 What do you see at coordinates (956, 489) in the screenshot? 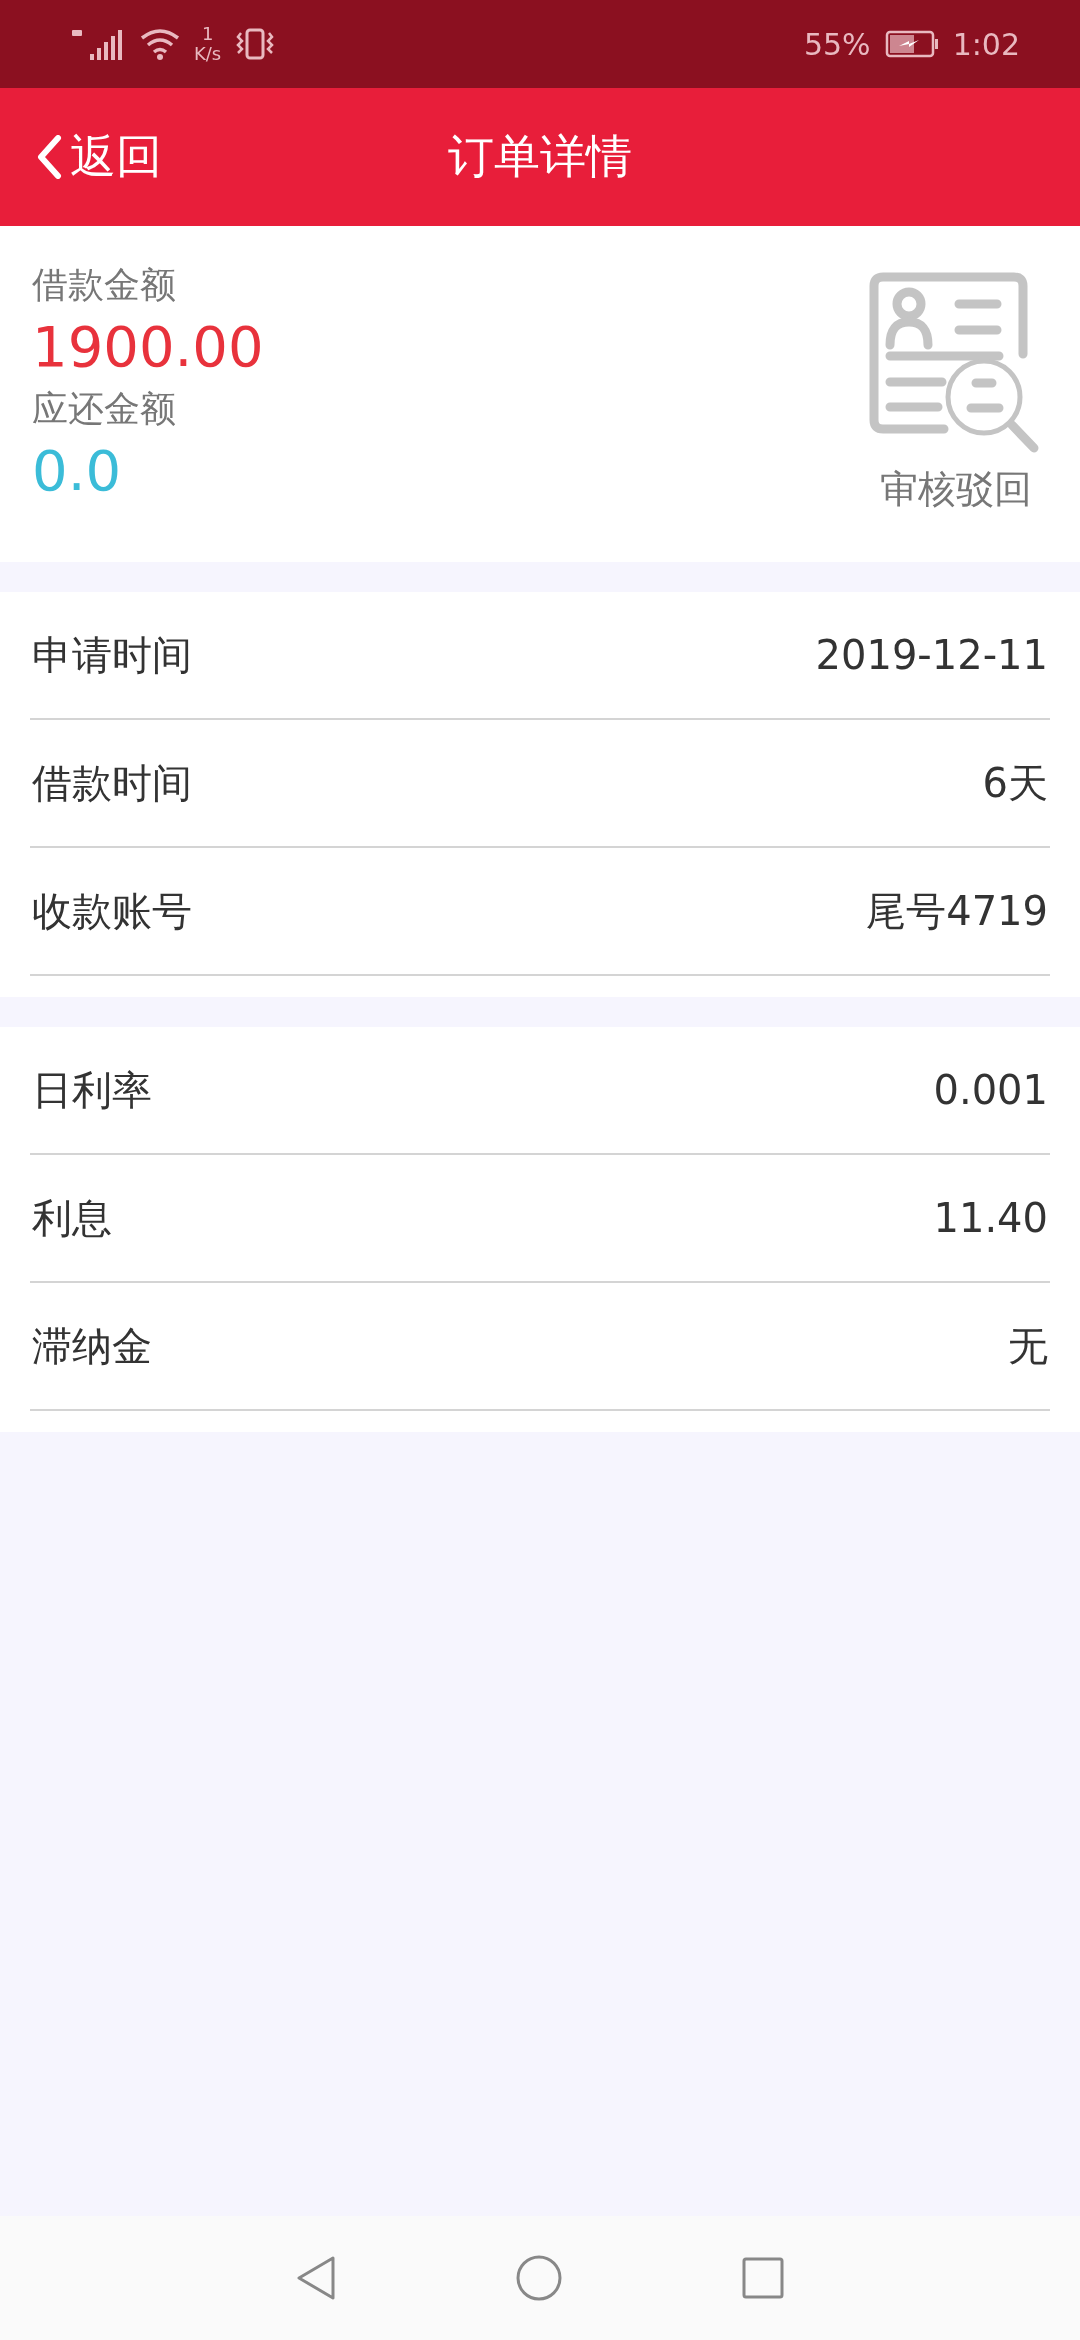
I see `review-status: 审核驳回` at bounding box center [956, 489].